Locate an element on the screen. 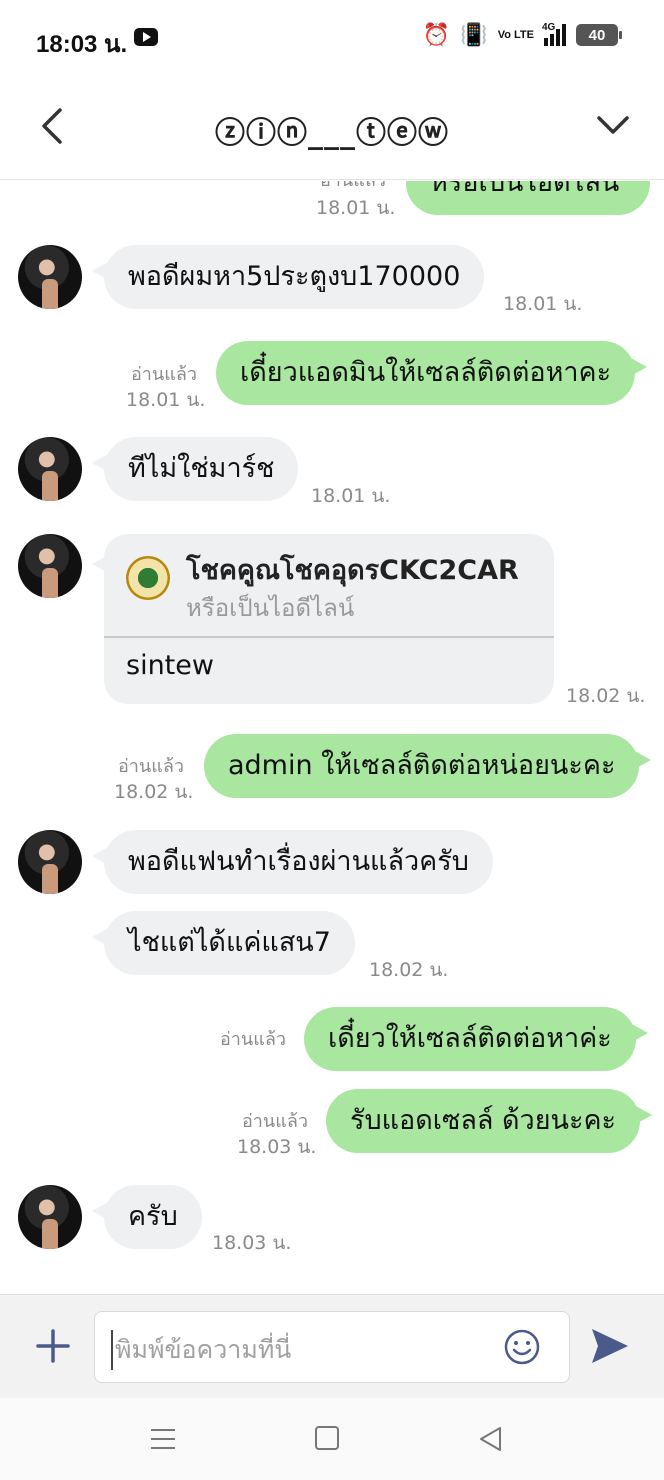 The image size is (664, 1480). volte-icon: Vo LTE is located at coordinates (515, 34).